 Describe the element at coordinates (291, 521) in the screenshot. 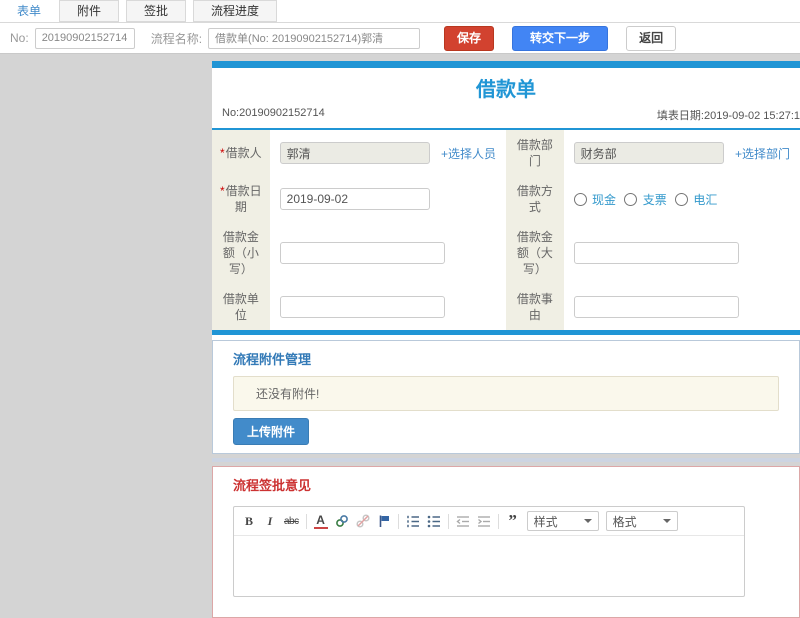

I see `strikethrough-button: abc` at that location.